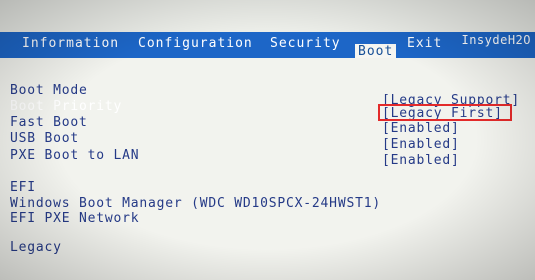 This screenshot has width=535, height=280. I want to click on boot-priority-label: Boot Priority, so click(66, 106).